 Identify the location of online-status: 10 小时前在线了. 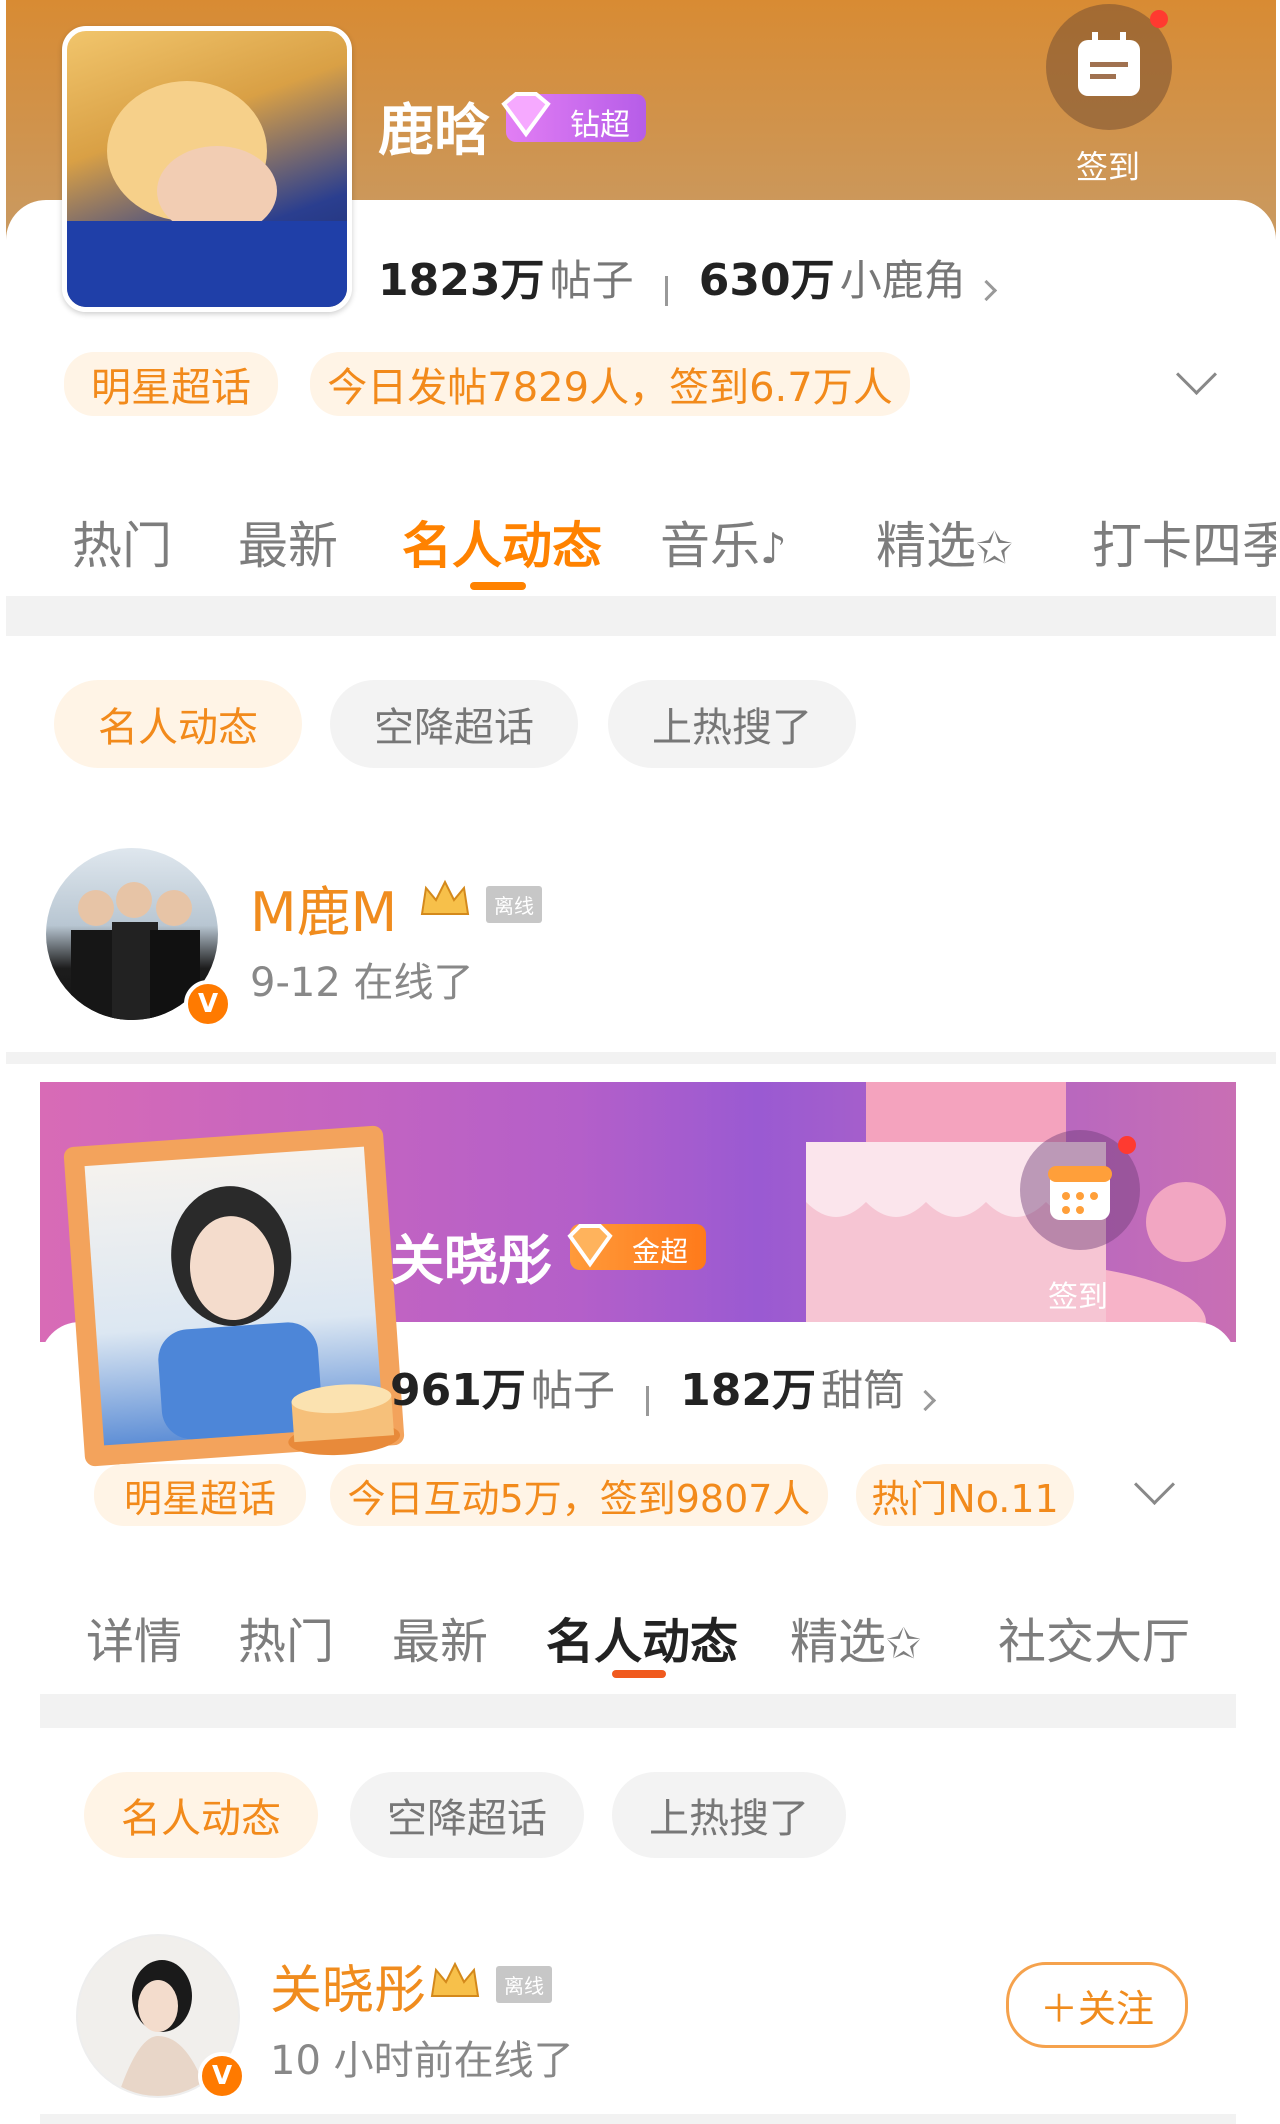
(422, 2061).